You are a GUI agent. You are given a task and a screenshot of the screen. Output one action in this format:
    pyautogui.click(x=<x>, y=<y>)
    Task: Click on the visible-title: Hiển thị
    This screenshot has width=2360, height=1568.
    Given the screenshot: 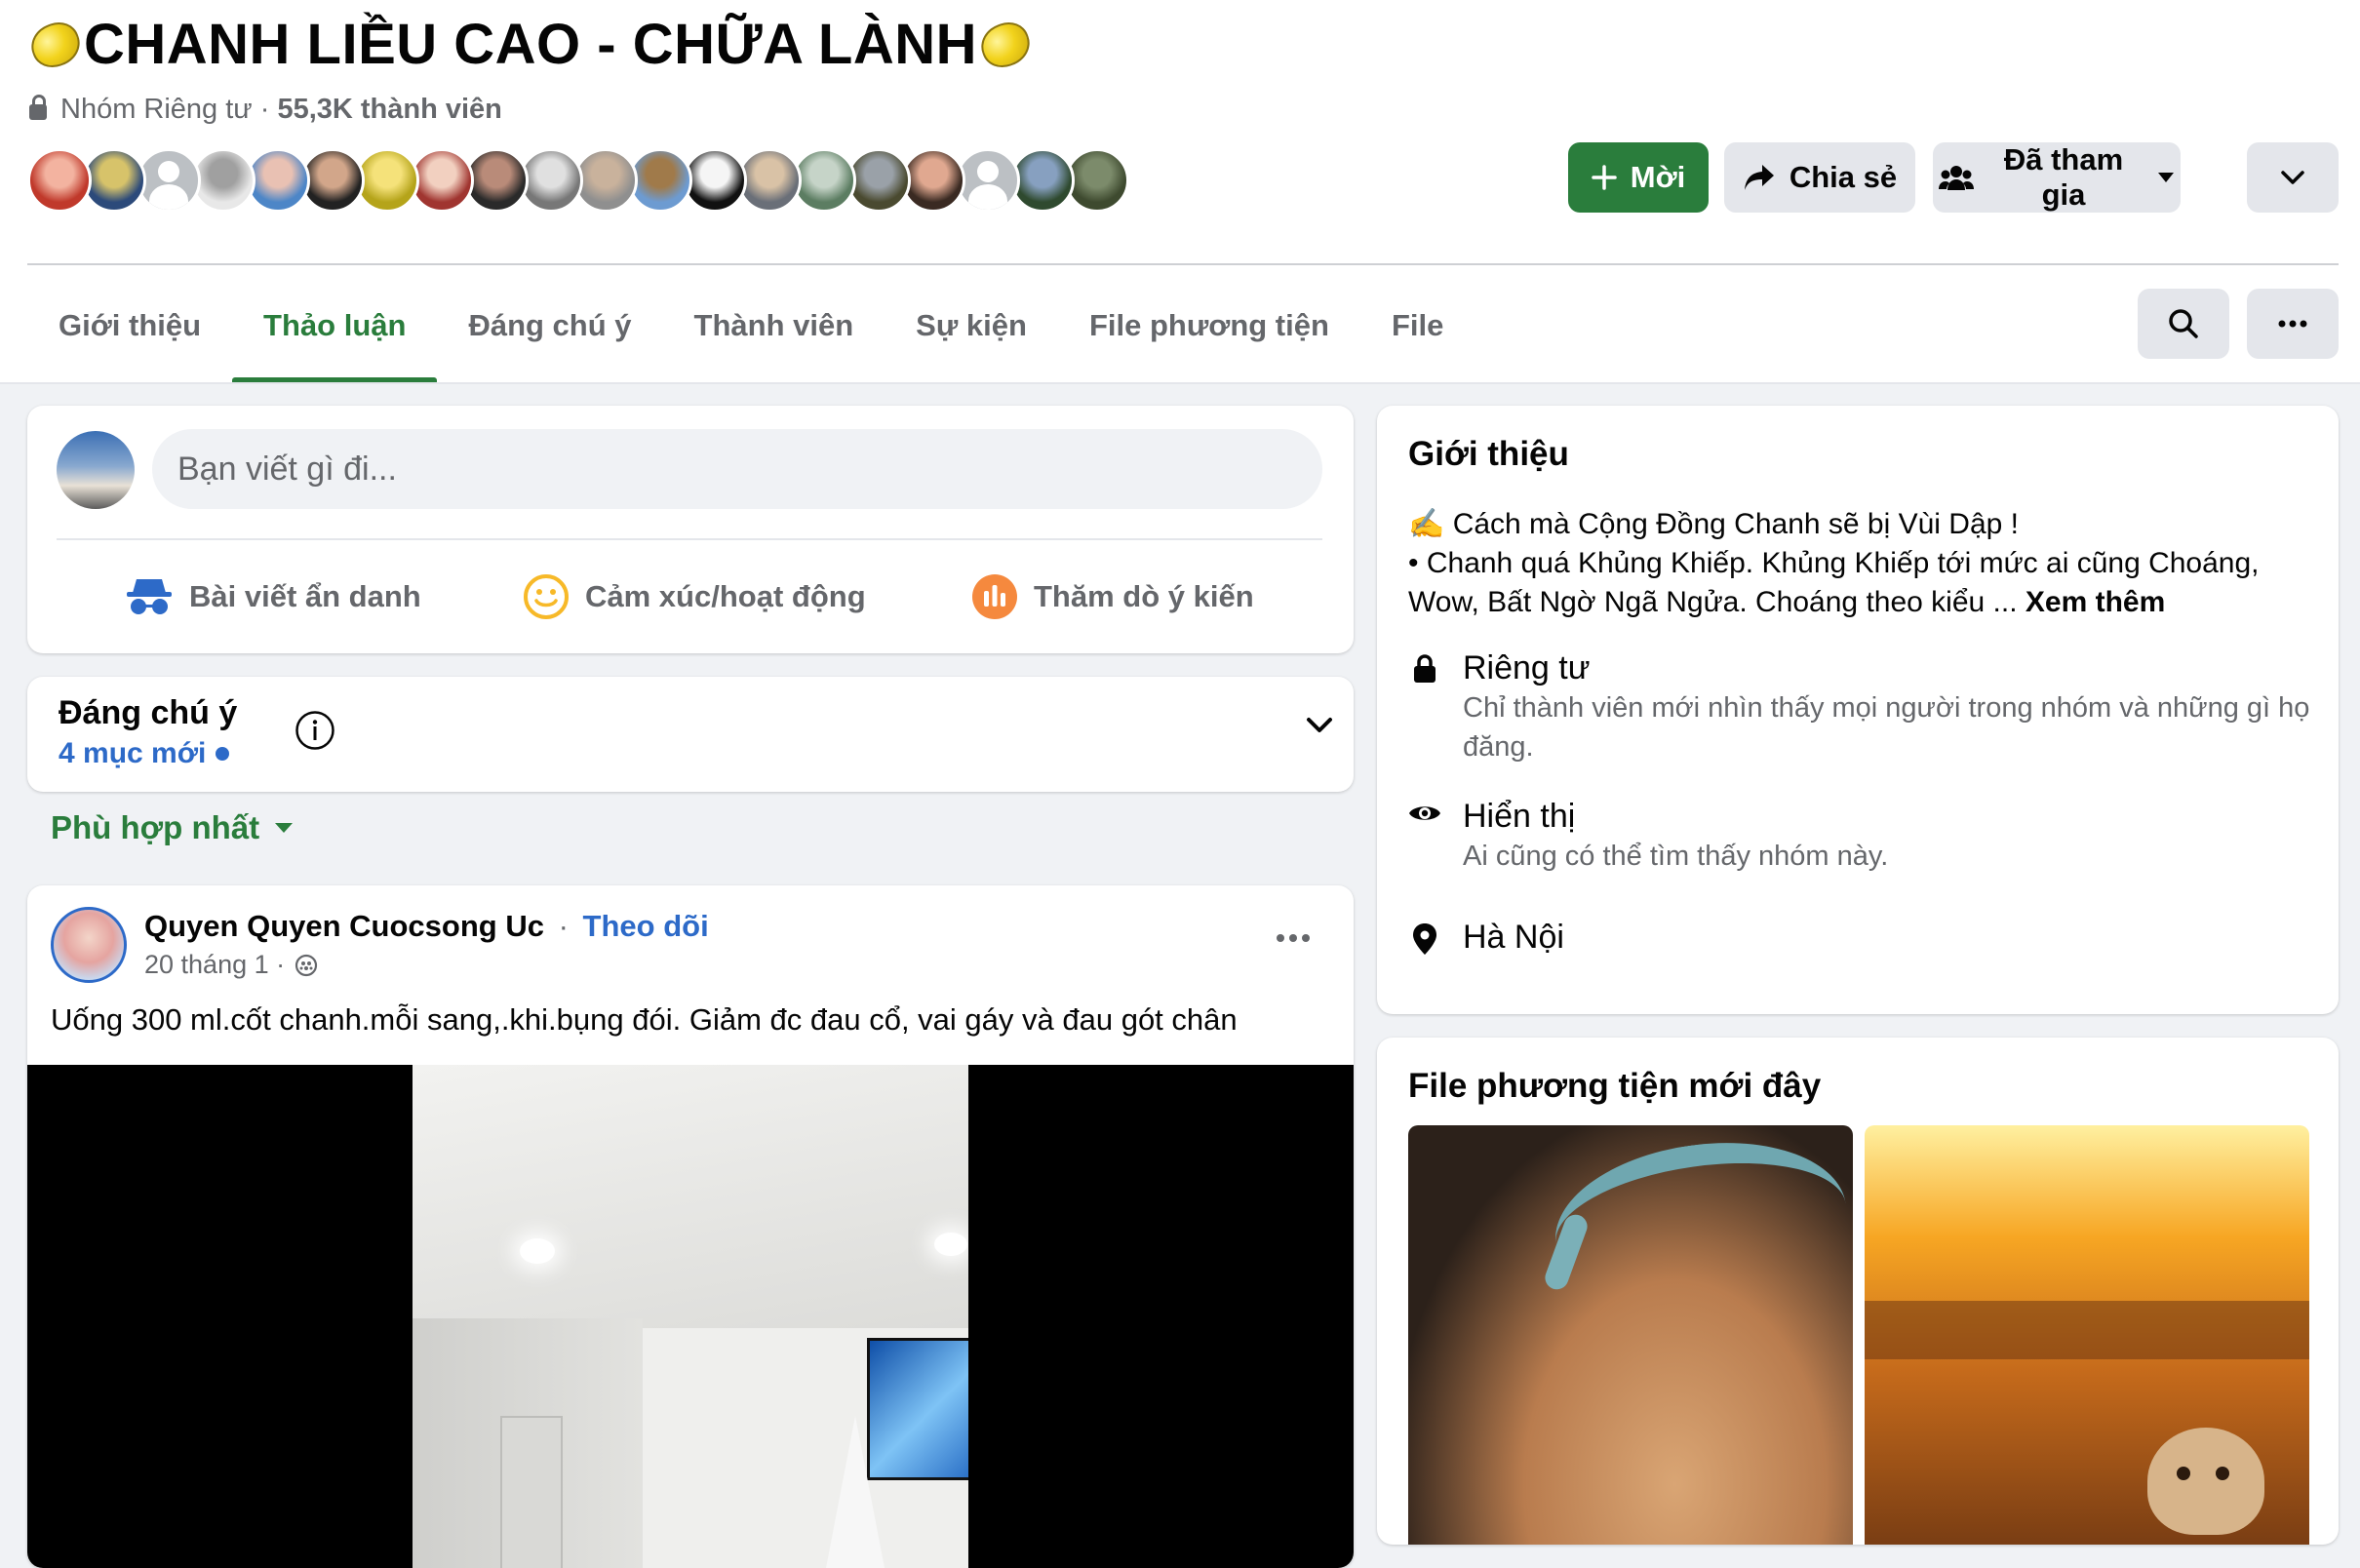 What is the action you would take?
    pyautogui.click(x=1519, y=816)
    